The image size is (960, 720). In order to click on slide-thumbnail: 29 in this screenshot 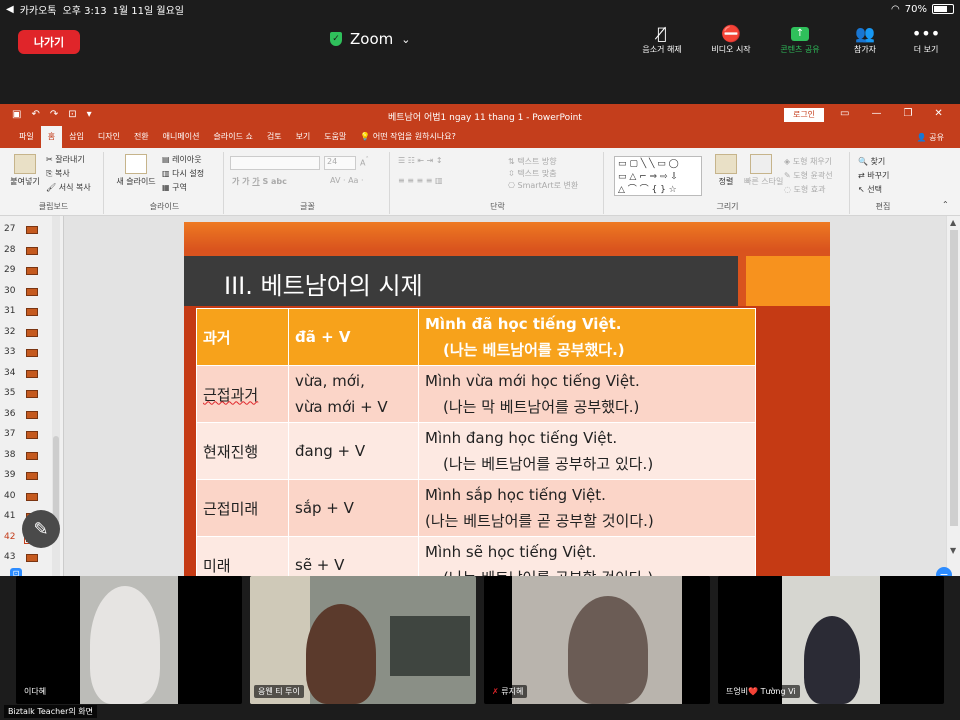, I will do `click(32, 271)`.